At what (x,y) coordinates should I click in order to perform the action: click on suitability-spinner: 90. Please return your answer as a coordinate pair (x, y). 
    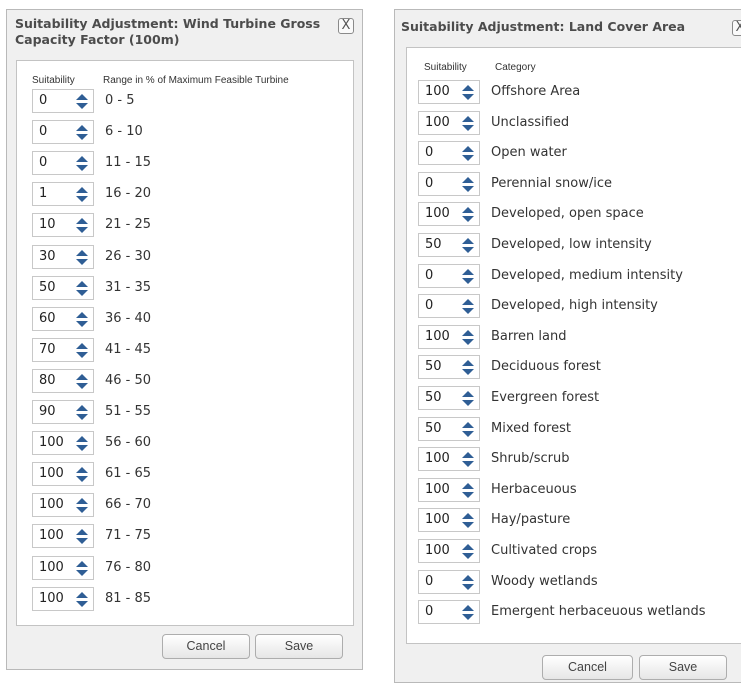
    Looking at the image, I should click on (63, 412).